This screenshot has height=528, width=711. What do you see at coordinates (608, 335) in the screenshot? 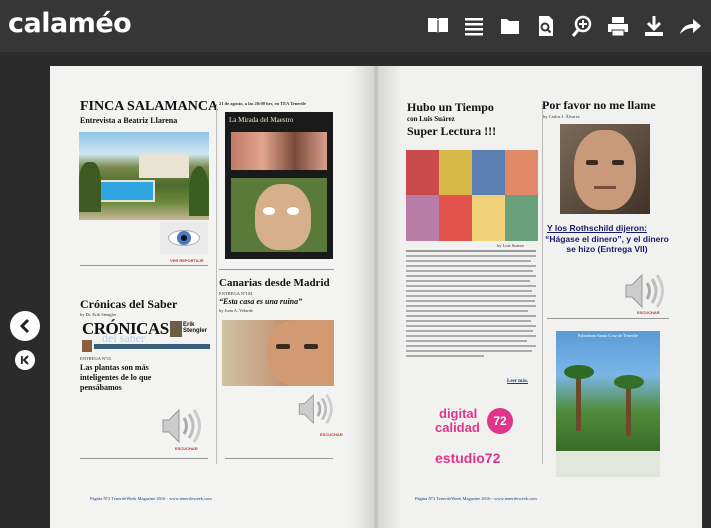
I see `palmetum-title: Palmetum Santa Cruz de Tenerife` at bounding box center [608, 335].